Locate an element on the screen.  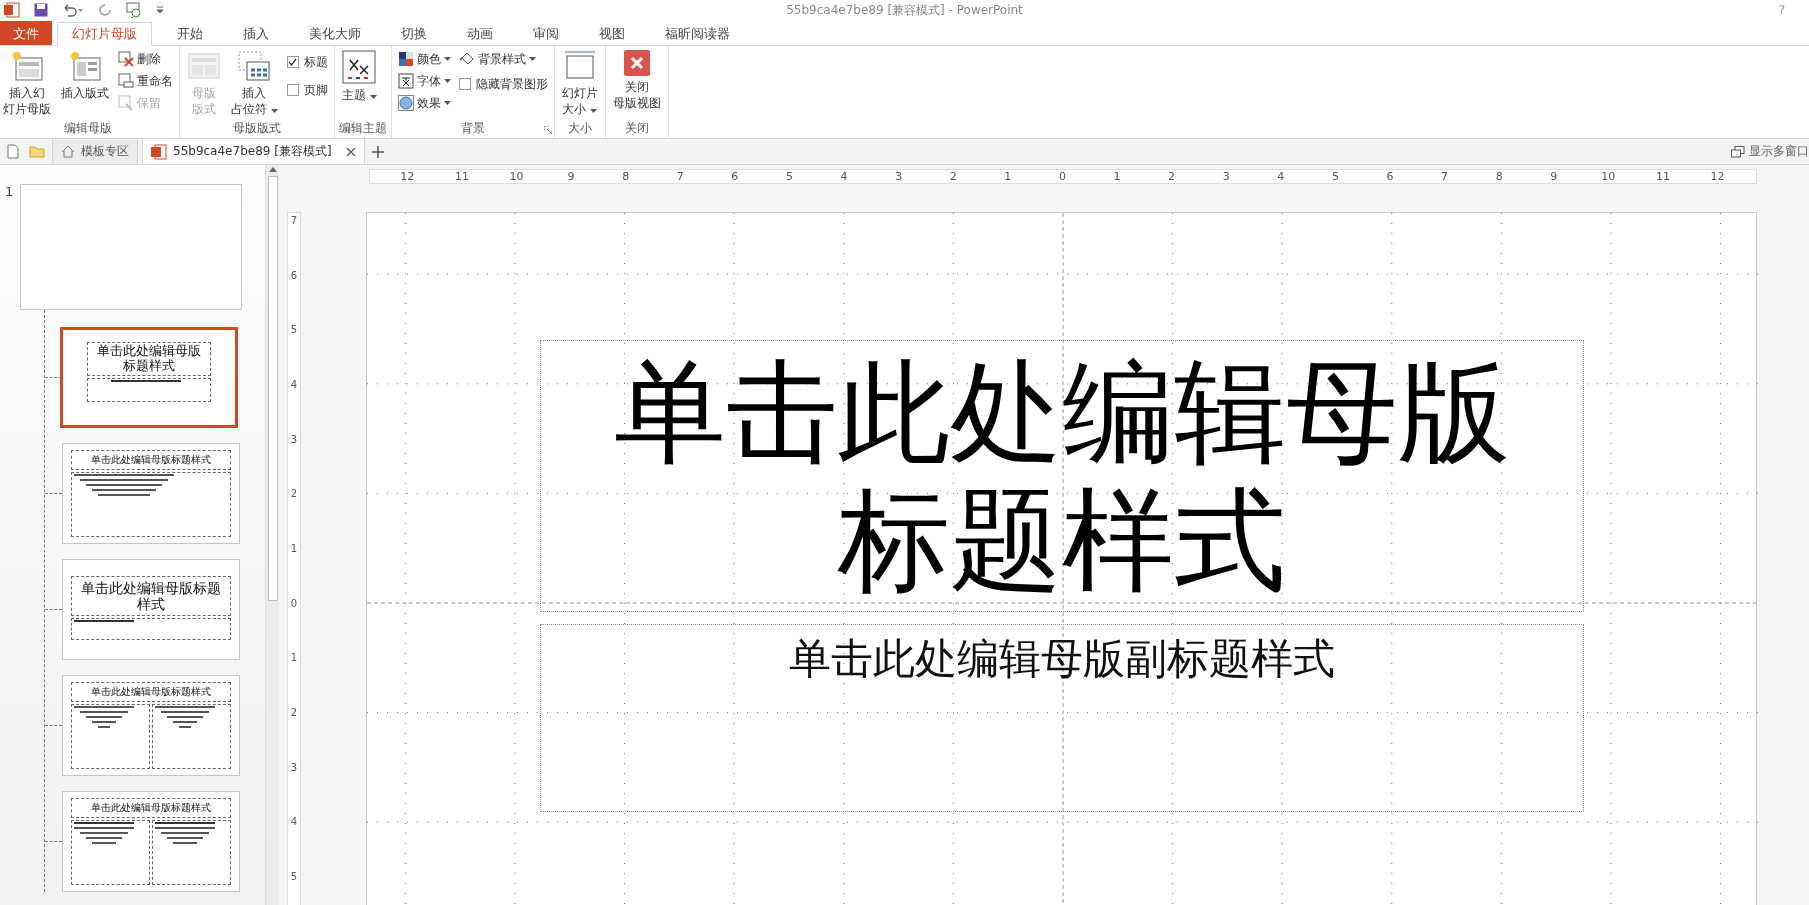
font-icon is located at coordinates (405, 81).